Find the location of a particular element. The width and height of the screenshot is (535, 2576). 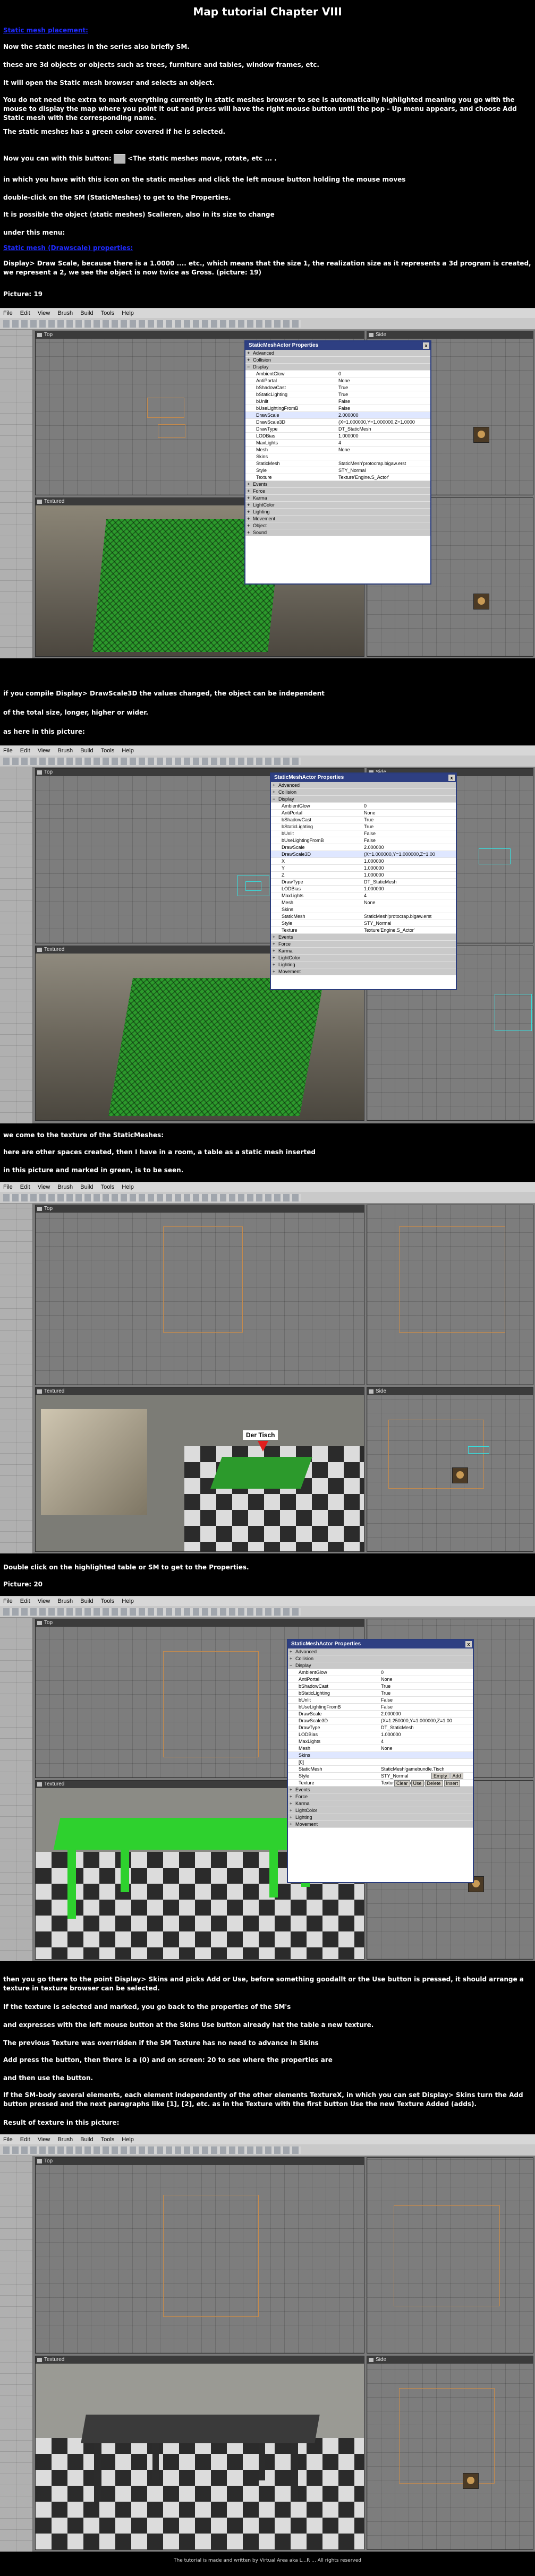

property-row: Style STY_Normal is located at coordinates (337, 471).